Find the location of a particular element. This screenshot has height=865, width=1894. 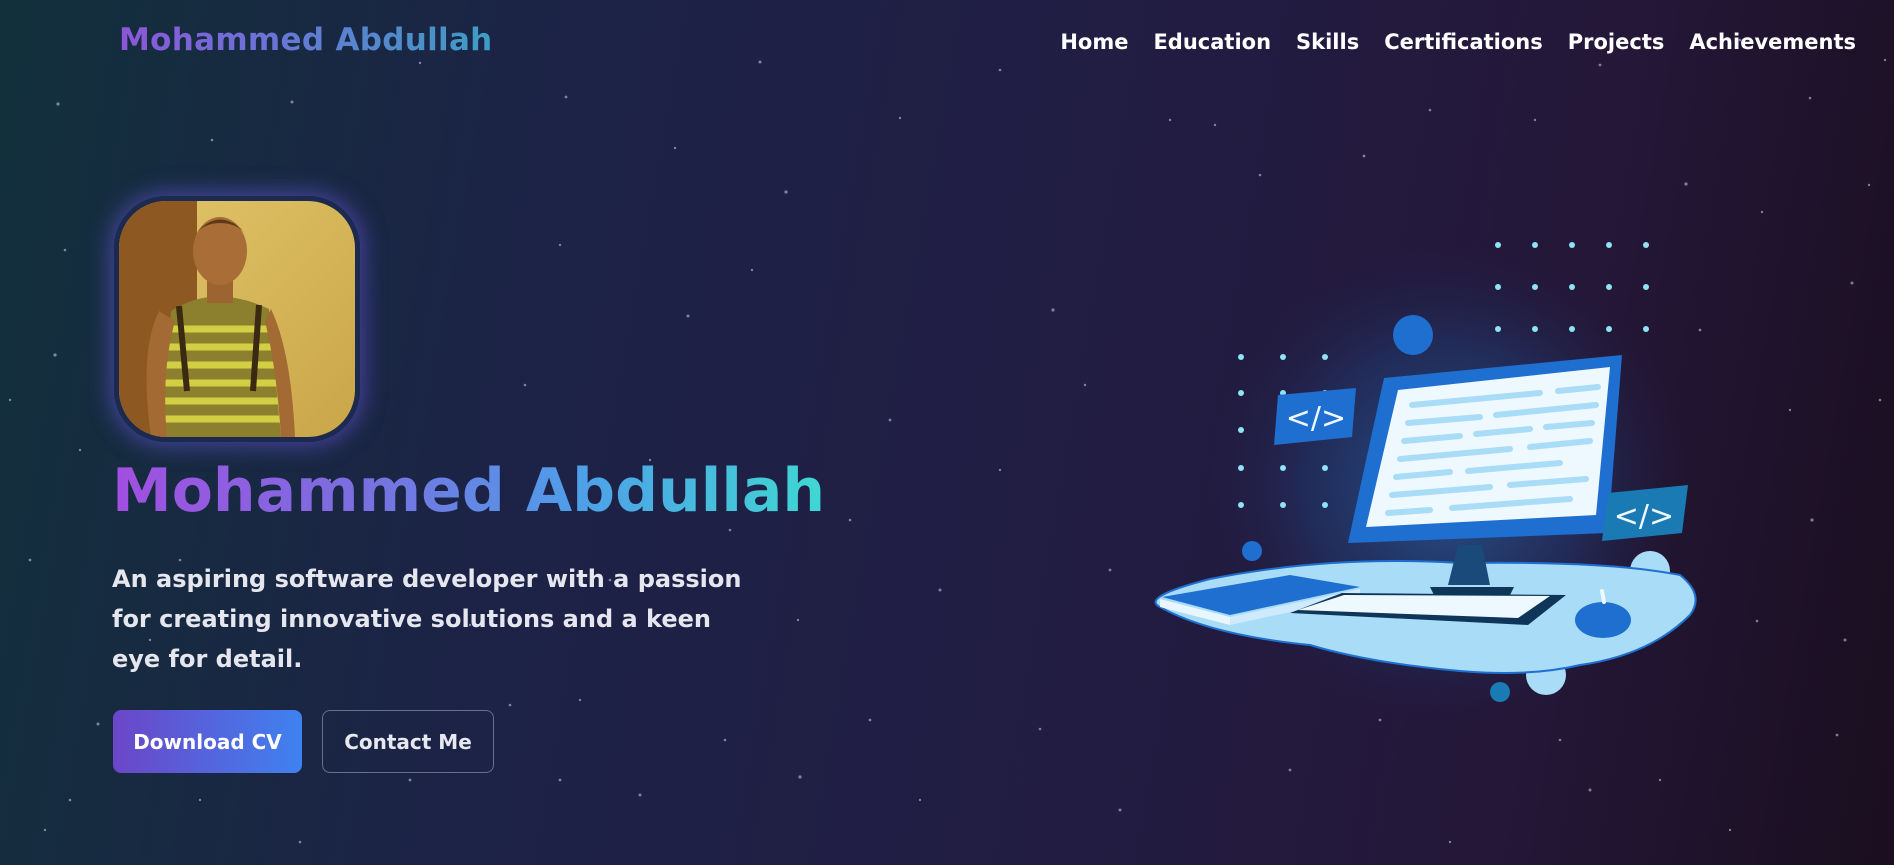

nav-link-certifications: Certifications is located at coordinates (1463, 42).